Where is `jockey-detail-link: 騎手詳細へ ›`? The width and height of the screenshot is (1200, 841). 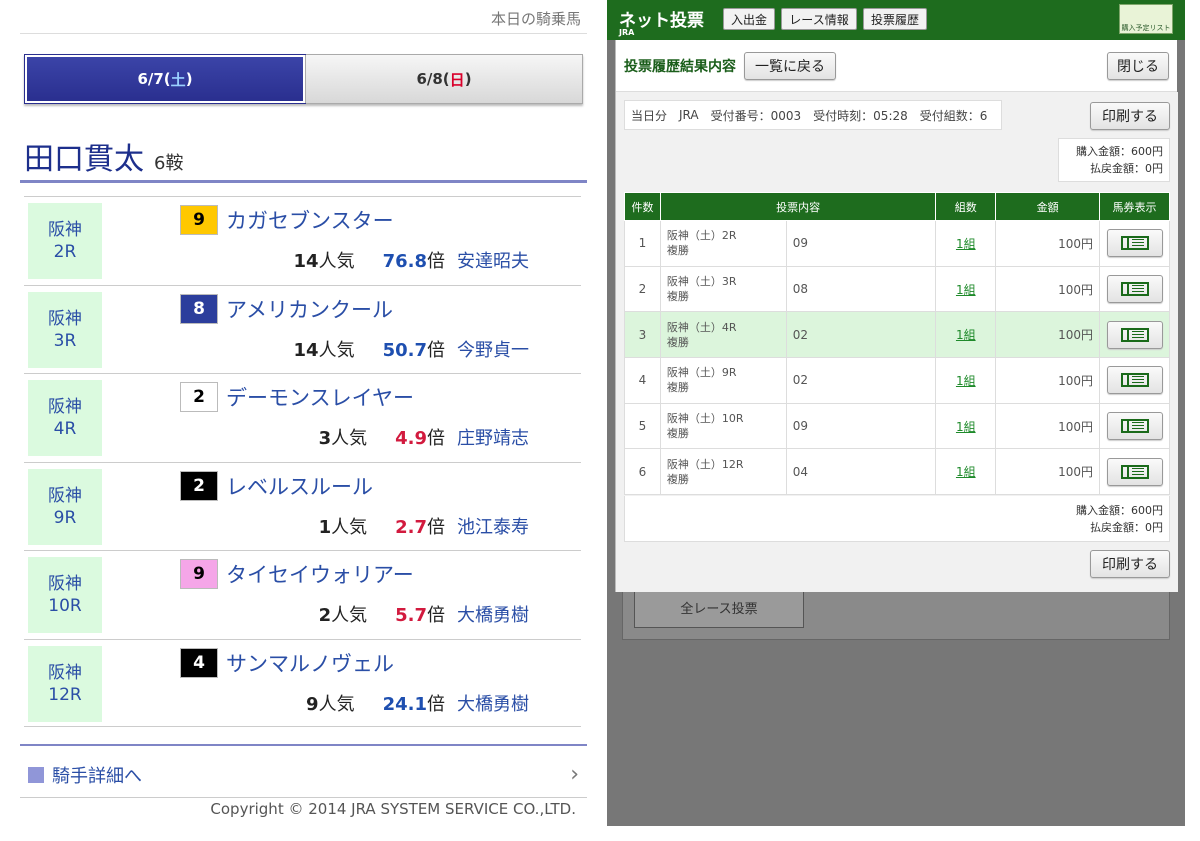
jockey-detail-link: 騎手詳細へ › is located at coordinates (303, 775).